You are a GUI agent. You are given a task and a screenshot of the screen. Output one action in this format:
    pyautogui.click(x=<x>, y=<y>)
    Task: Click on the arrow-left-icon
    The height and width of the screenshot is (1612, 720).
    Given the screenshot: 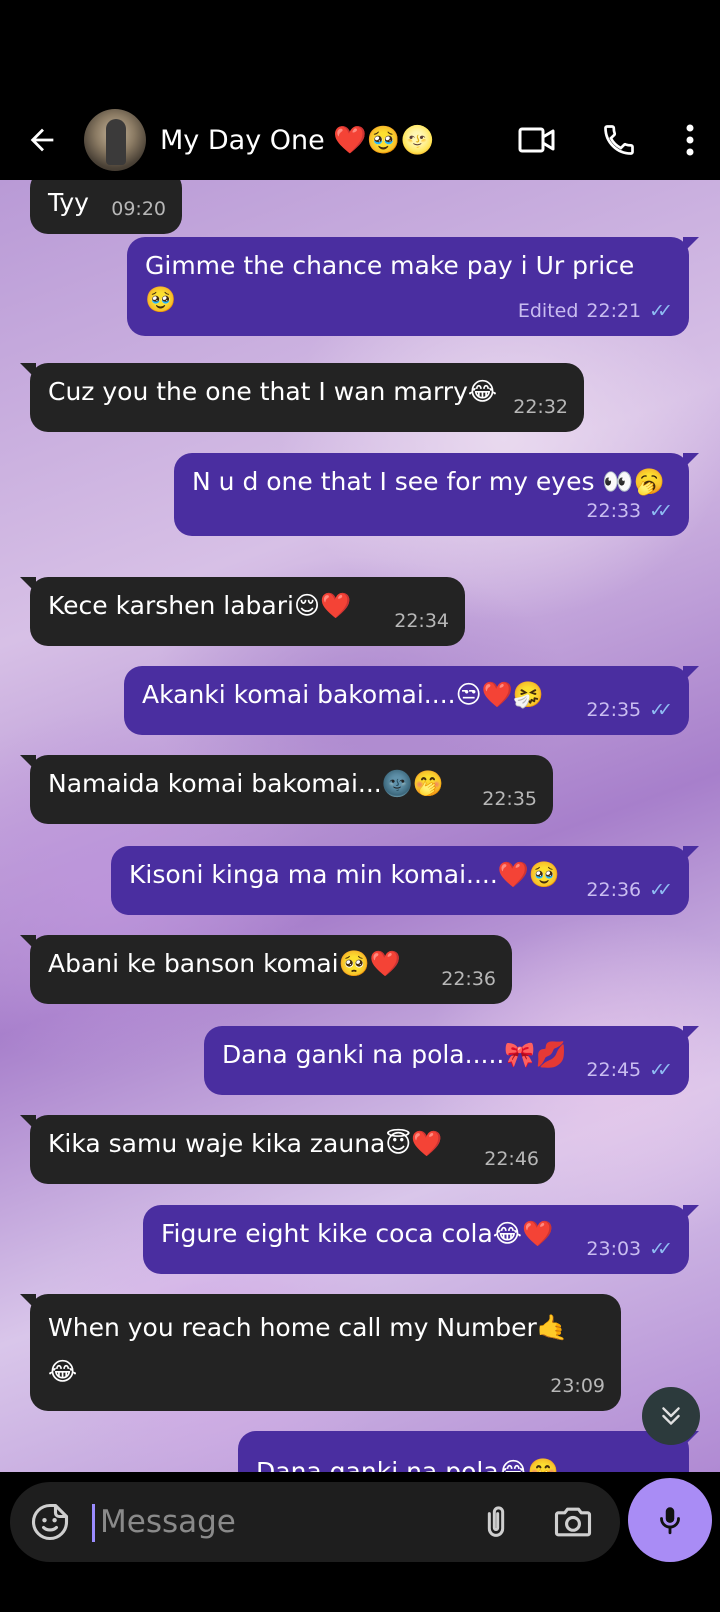 What is the action you would take?
    pyautogui.click(x=42, y=140)
    